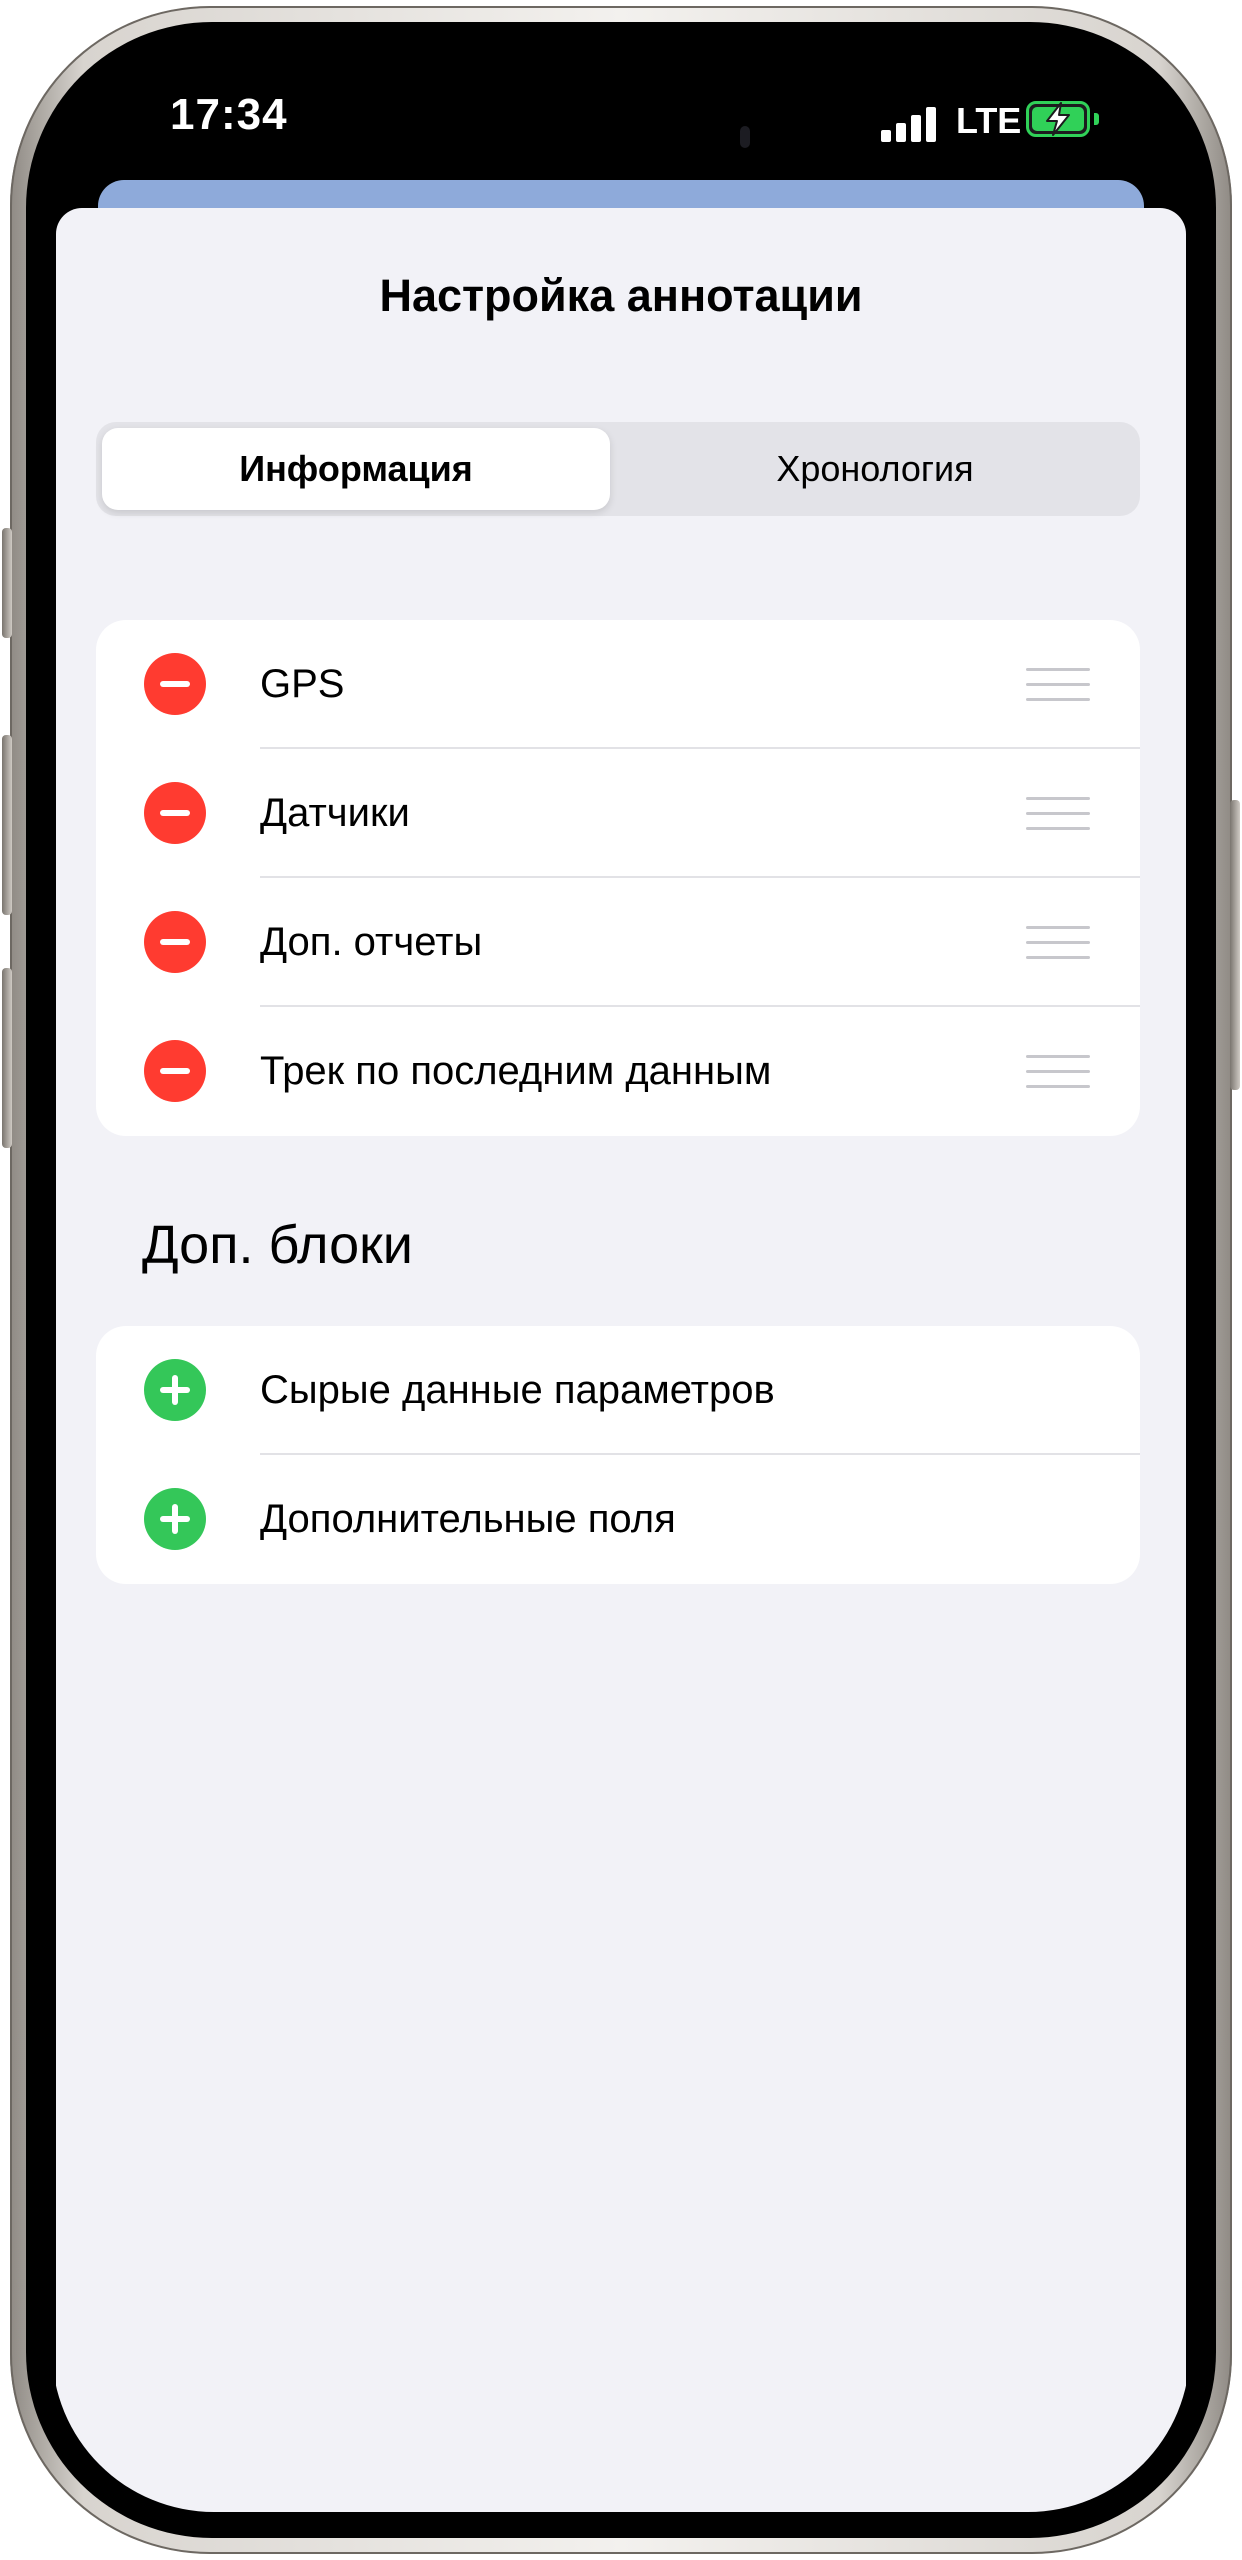 The width and height of the screenshot is (1242, 2560). Describe the element at coordinates (229, 114) in the screenshot. I see `status-time: 17:34` at that location.